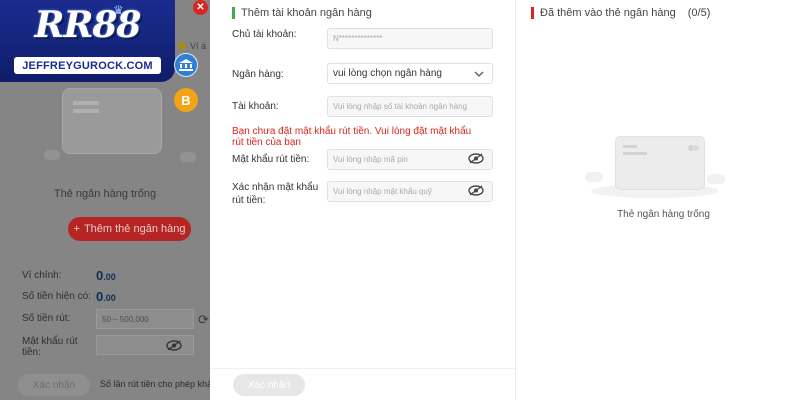 The image size is (800, 400). Describe the element at coordinates (145, 319) in the screenshot. I see `withdraw-amount-input: 50 – 500,000` at that location.